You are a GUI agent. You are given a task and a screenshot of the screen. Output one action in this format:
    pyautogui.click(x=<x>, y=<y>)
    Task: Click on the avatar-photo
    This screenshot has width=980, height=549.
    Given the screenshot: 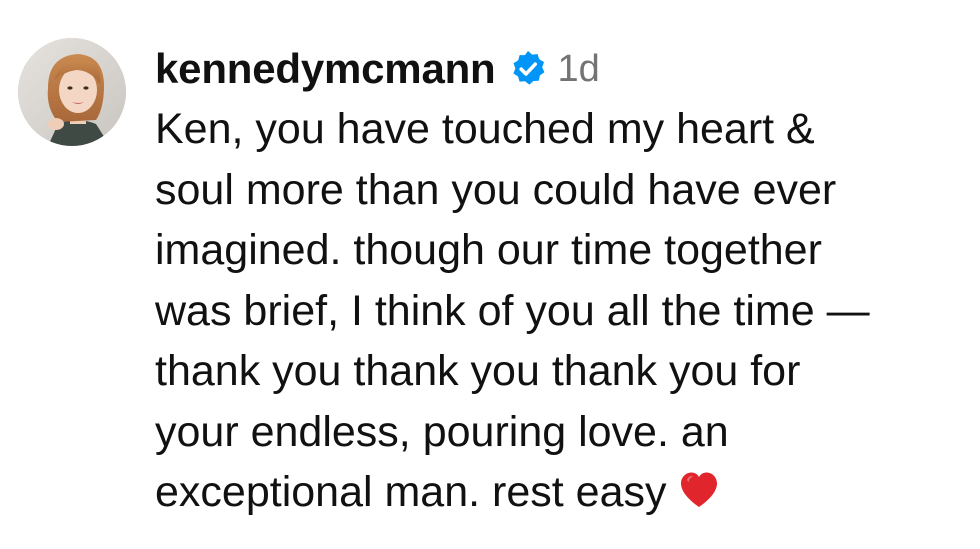 What is the action you would take?
    pyautogui.click(x=72, y=92)
    